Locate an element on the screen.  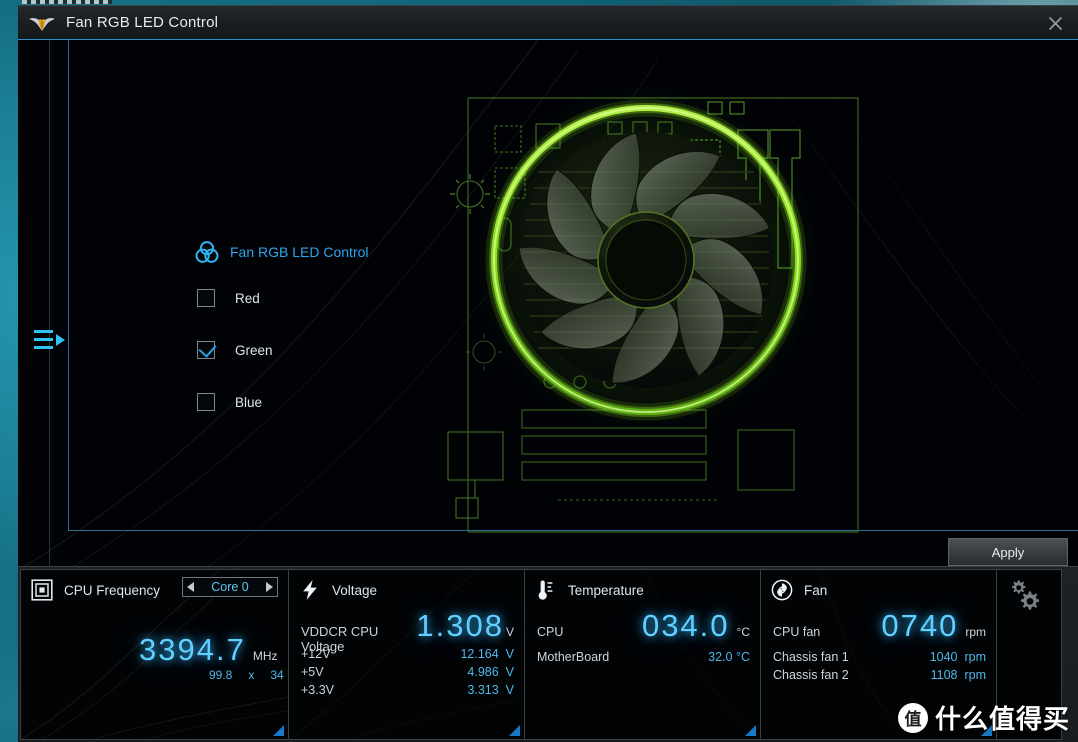
panel-expand-temperature is located at coordinates (750, 730).